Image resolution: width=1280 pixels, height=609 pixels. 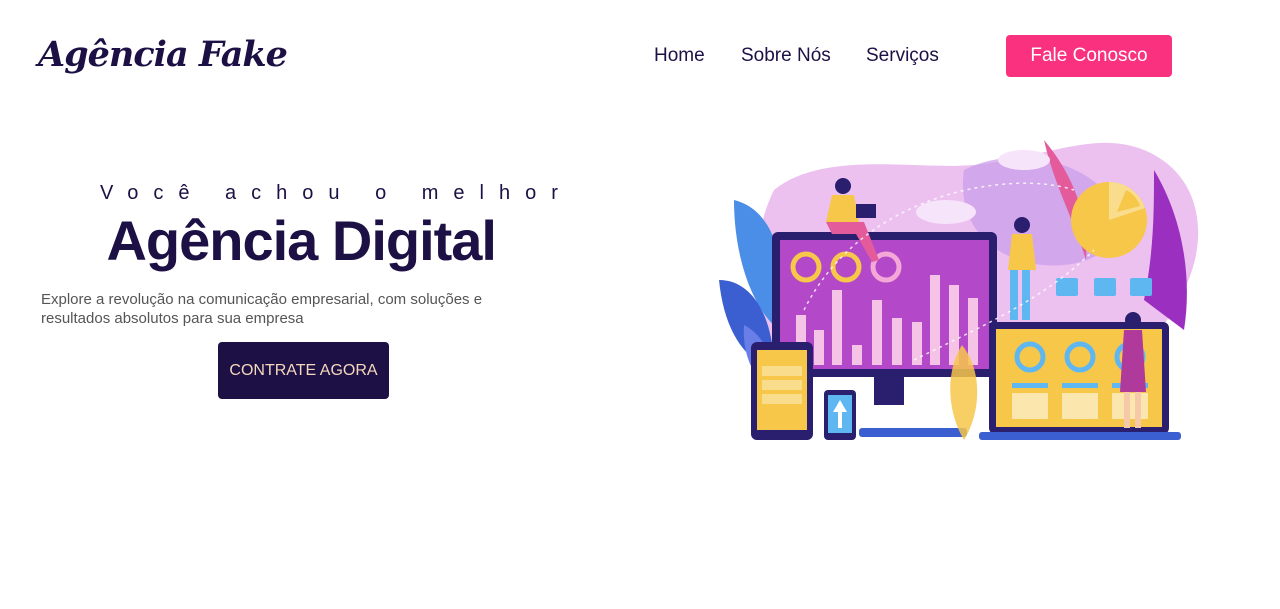 I want to click on hire-now-button: CONTRATE AGORA, so click(x=303, y=370).